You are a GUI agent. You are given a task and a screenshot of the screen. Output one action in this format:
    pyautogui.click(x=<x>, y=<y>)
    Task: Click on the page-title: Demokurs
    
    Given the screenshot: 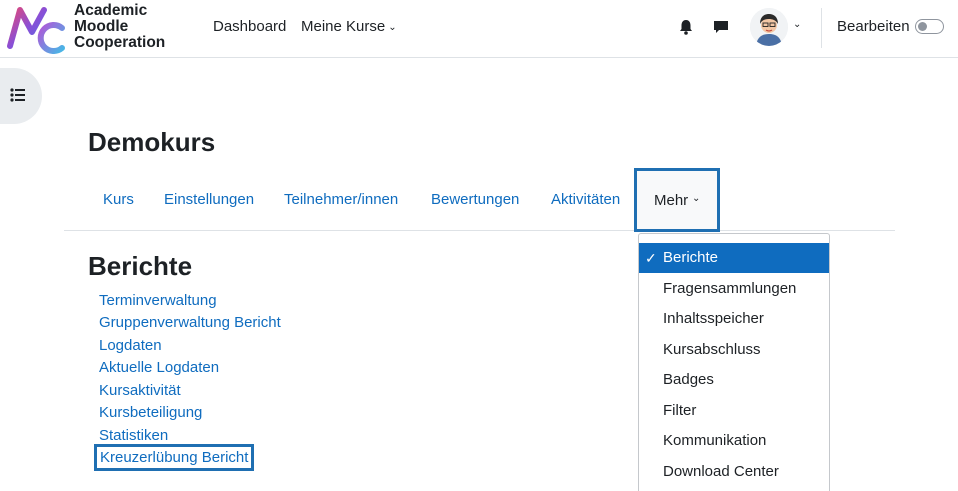 What is the action you would take?
    pyautogui.click(x=152, y=142)
    